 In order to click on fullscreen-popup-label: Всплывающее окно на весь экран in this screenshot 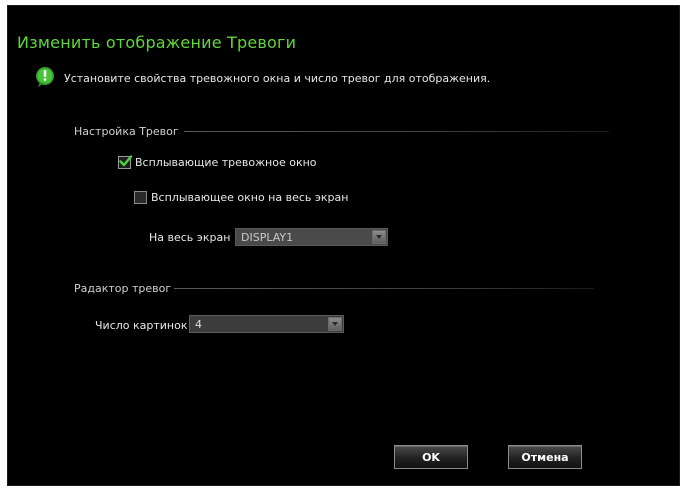, I will do `click(250, 197)`.